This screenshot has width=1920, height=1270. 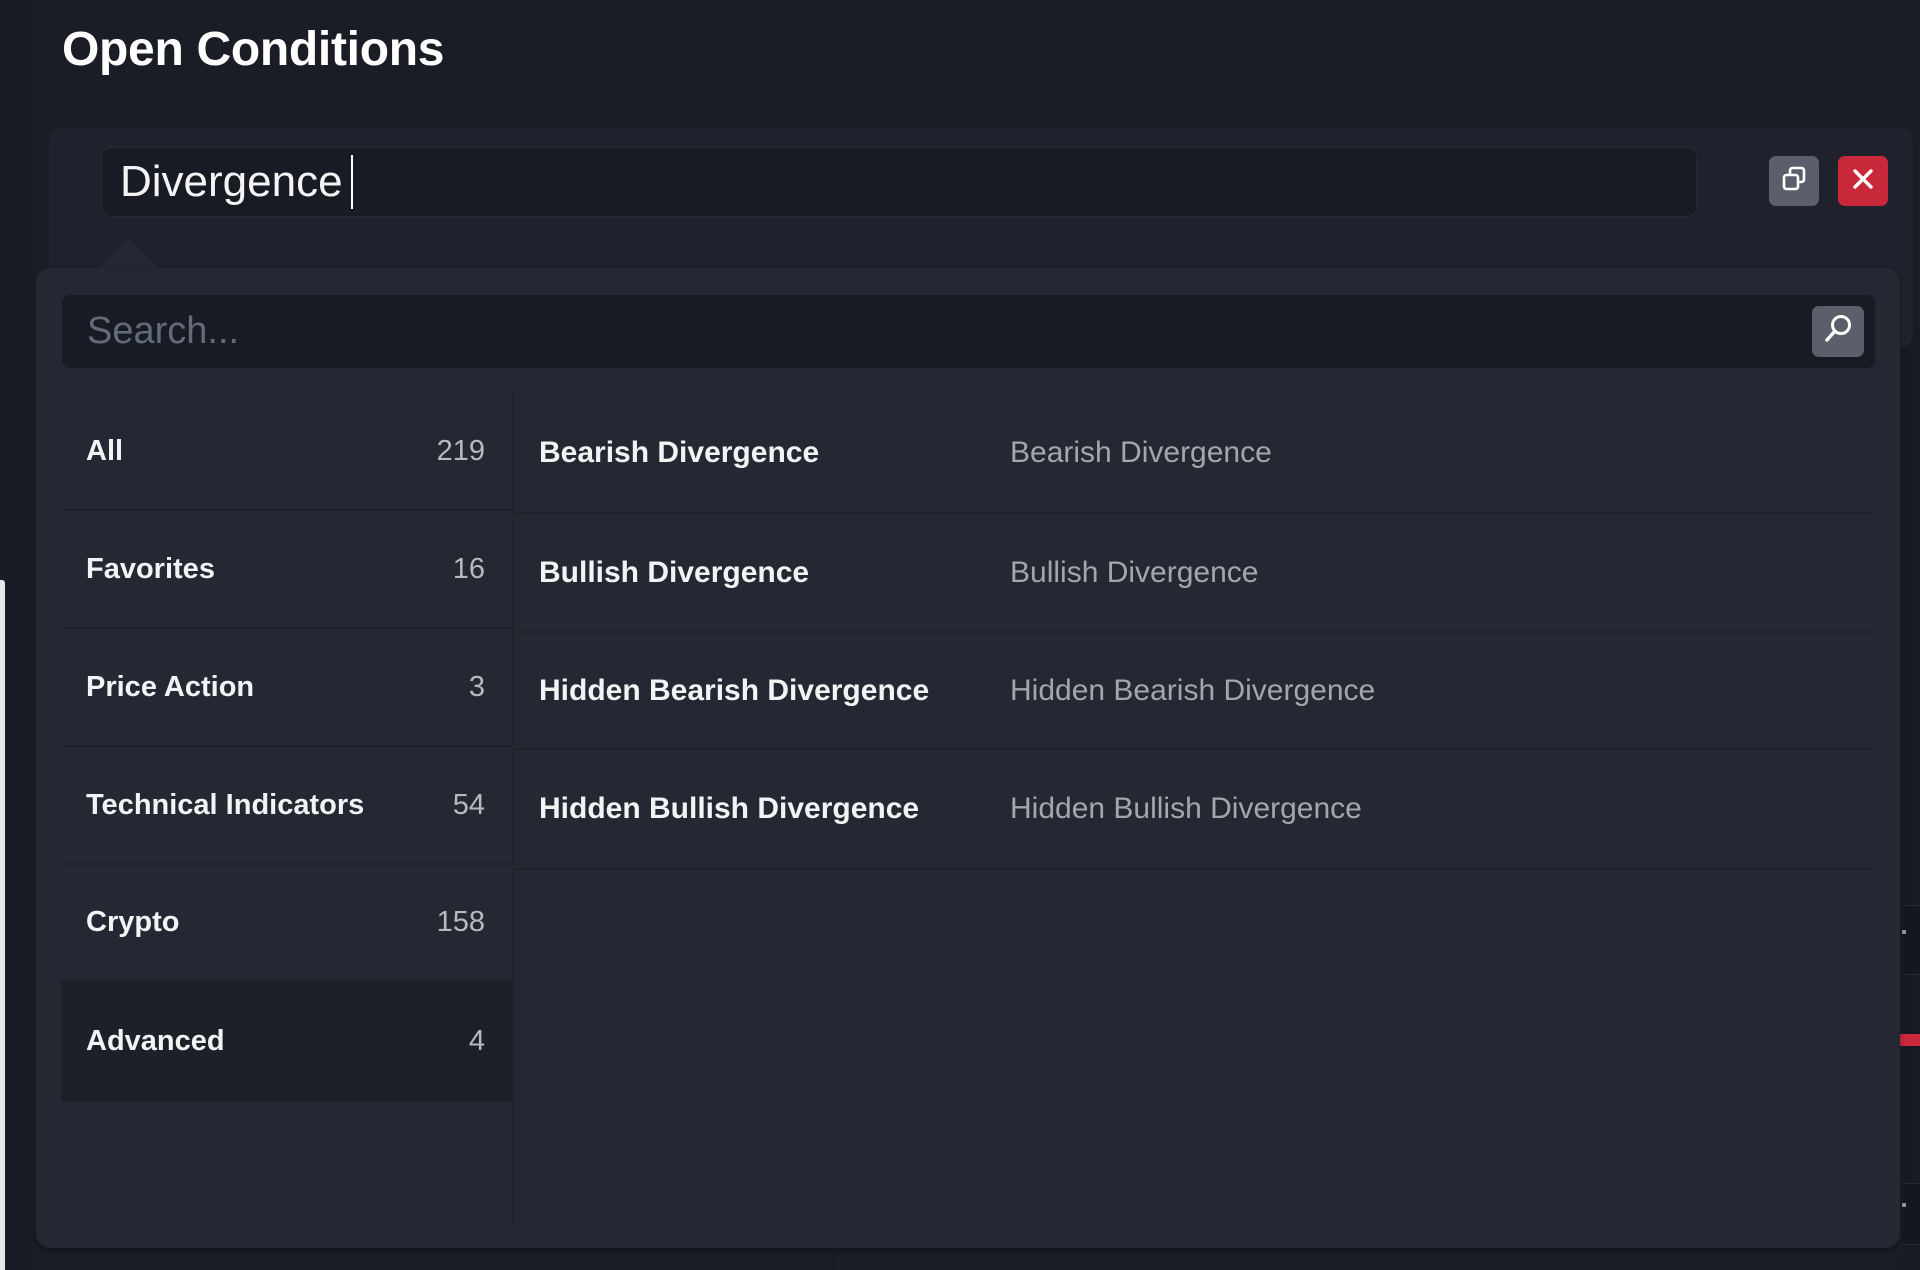 What do you see at coordinates (287, 452) in the screenshot?
I see `category-item-all: All 219` at bounding box center [287, 452].